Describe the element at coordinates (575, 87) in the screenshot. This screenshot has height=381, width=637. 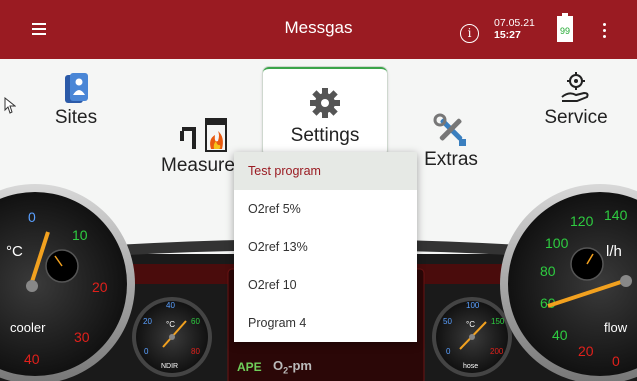
I see `service-hand-gear-icon` at that location.